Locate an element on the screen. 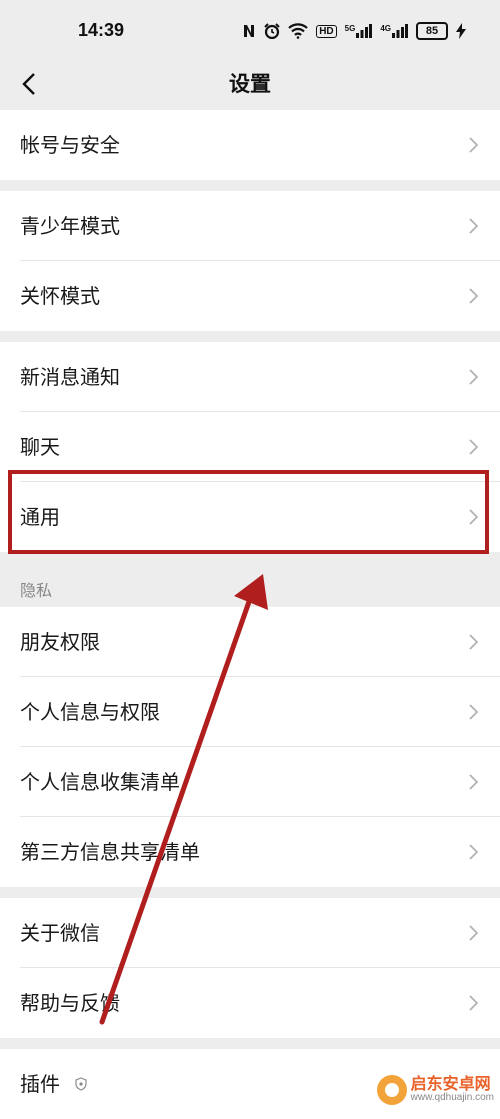 The image size is (500, 1119). settings-item-label: 个人信息收集清单 is located at coordinates (100, 782).